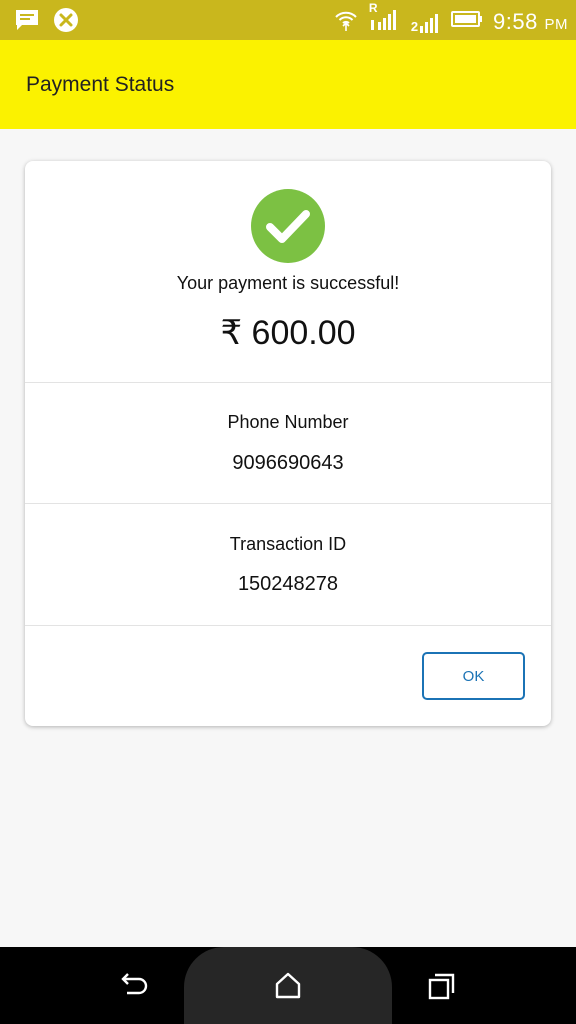 This screenshot has height=1024, width=576. What do you see at coordinates (473, 676) in the screenshot?
I see `ok-button: OK` at bounding box center [473, 676].